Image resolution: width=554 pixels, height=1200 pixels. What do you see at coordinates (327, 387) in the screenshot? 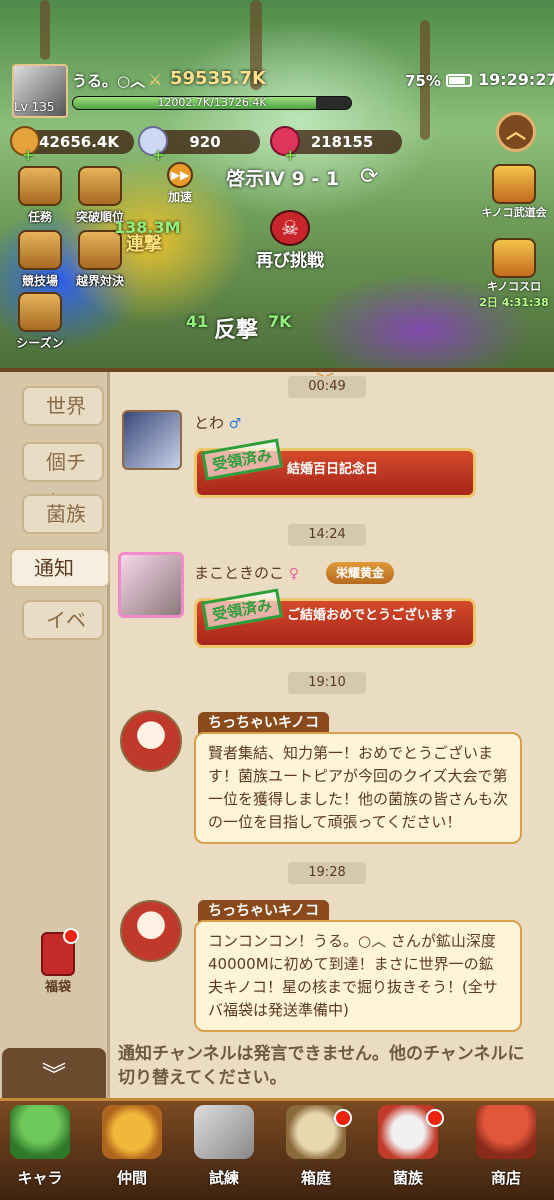
I see `timestamp: 00:49` at bounding box center [327, 387].